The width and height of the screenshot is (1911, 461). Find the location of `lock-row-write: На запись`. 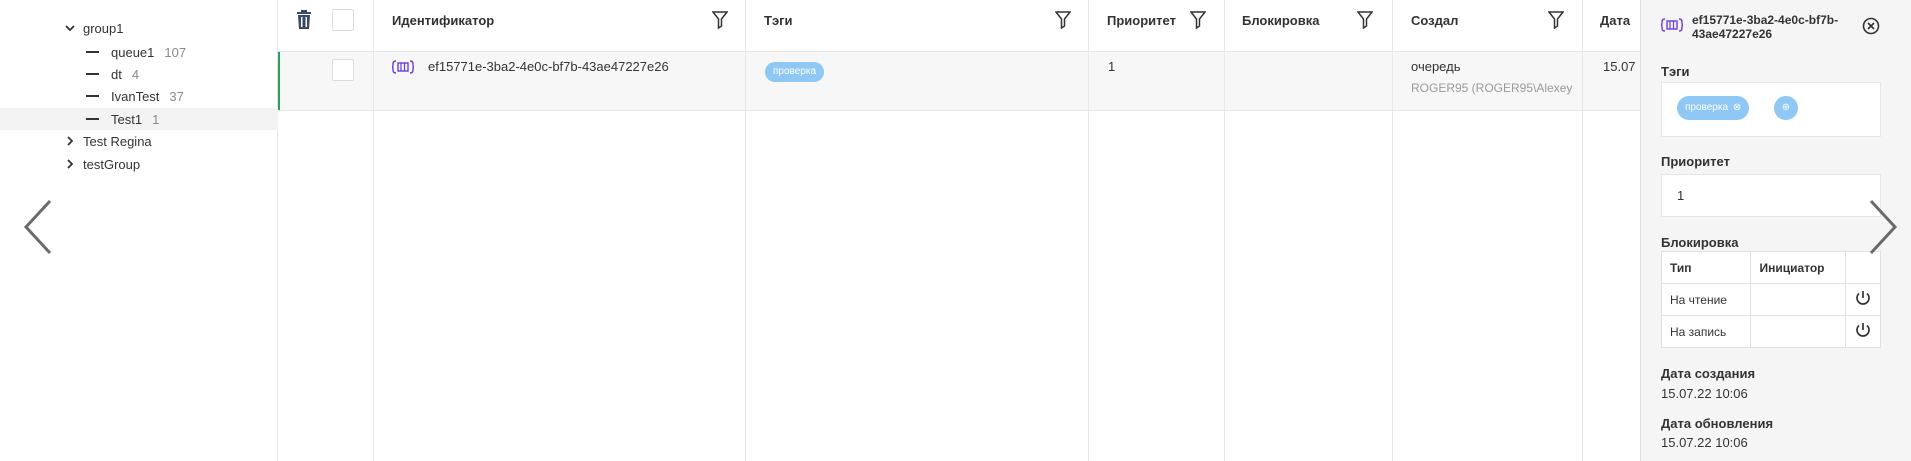

lock-row-write: На запись is located at coordinates (1770, 331).